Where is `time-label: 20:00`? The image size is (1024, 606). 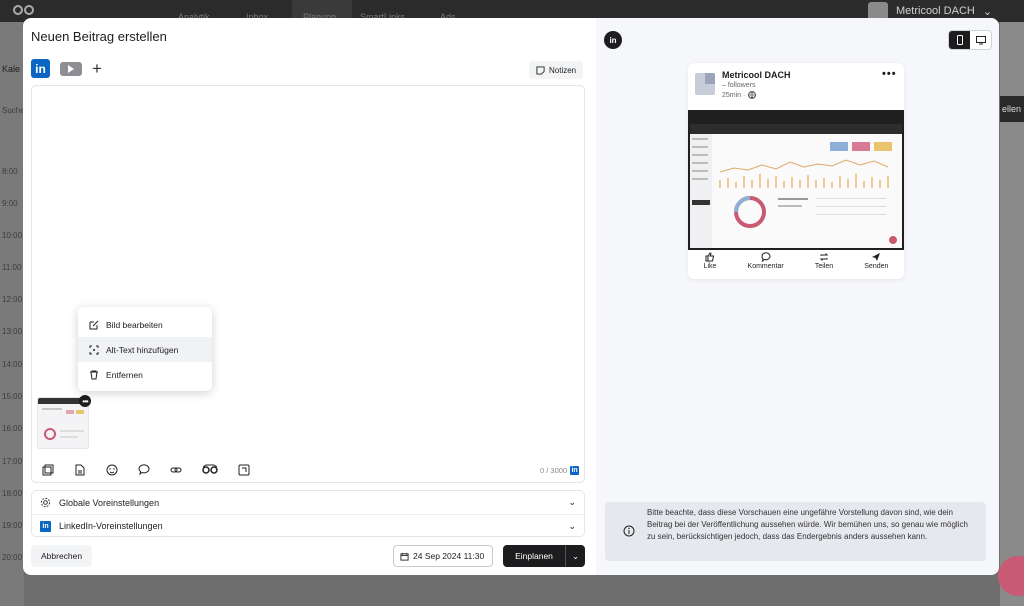 time-label: 20:00 is located at coordinates (12, 557).